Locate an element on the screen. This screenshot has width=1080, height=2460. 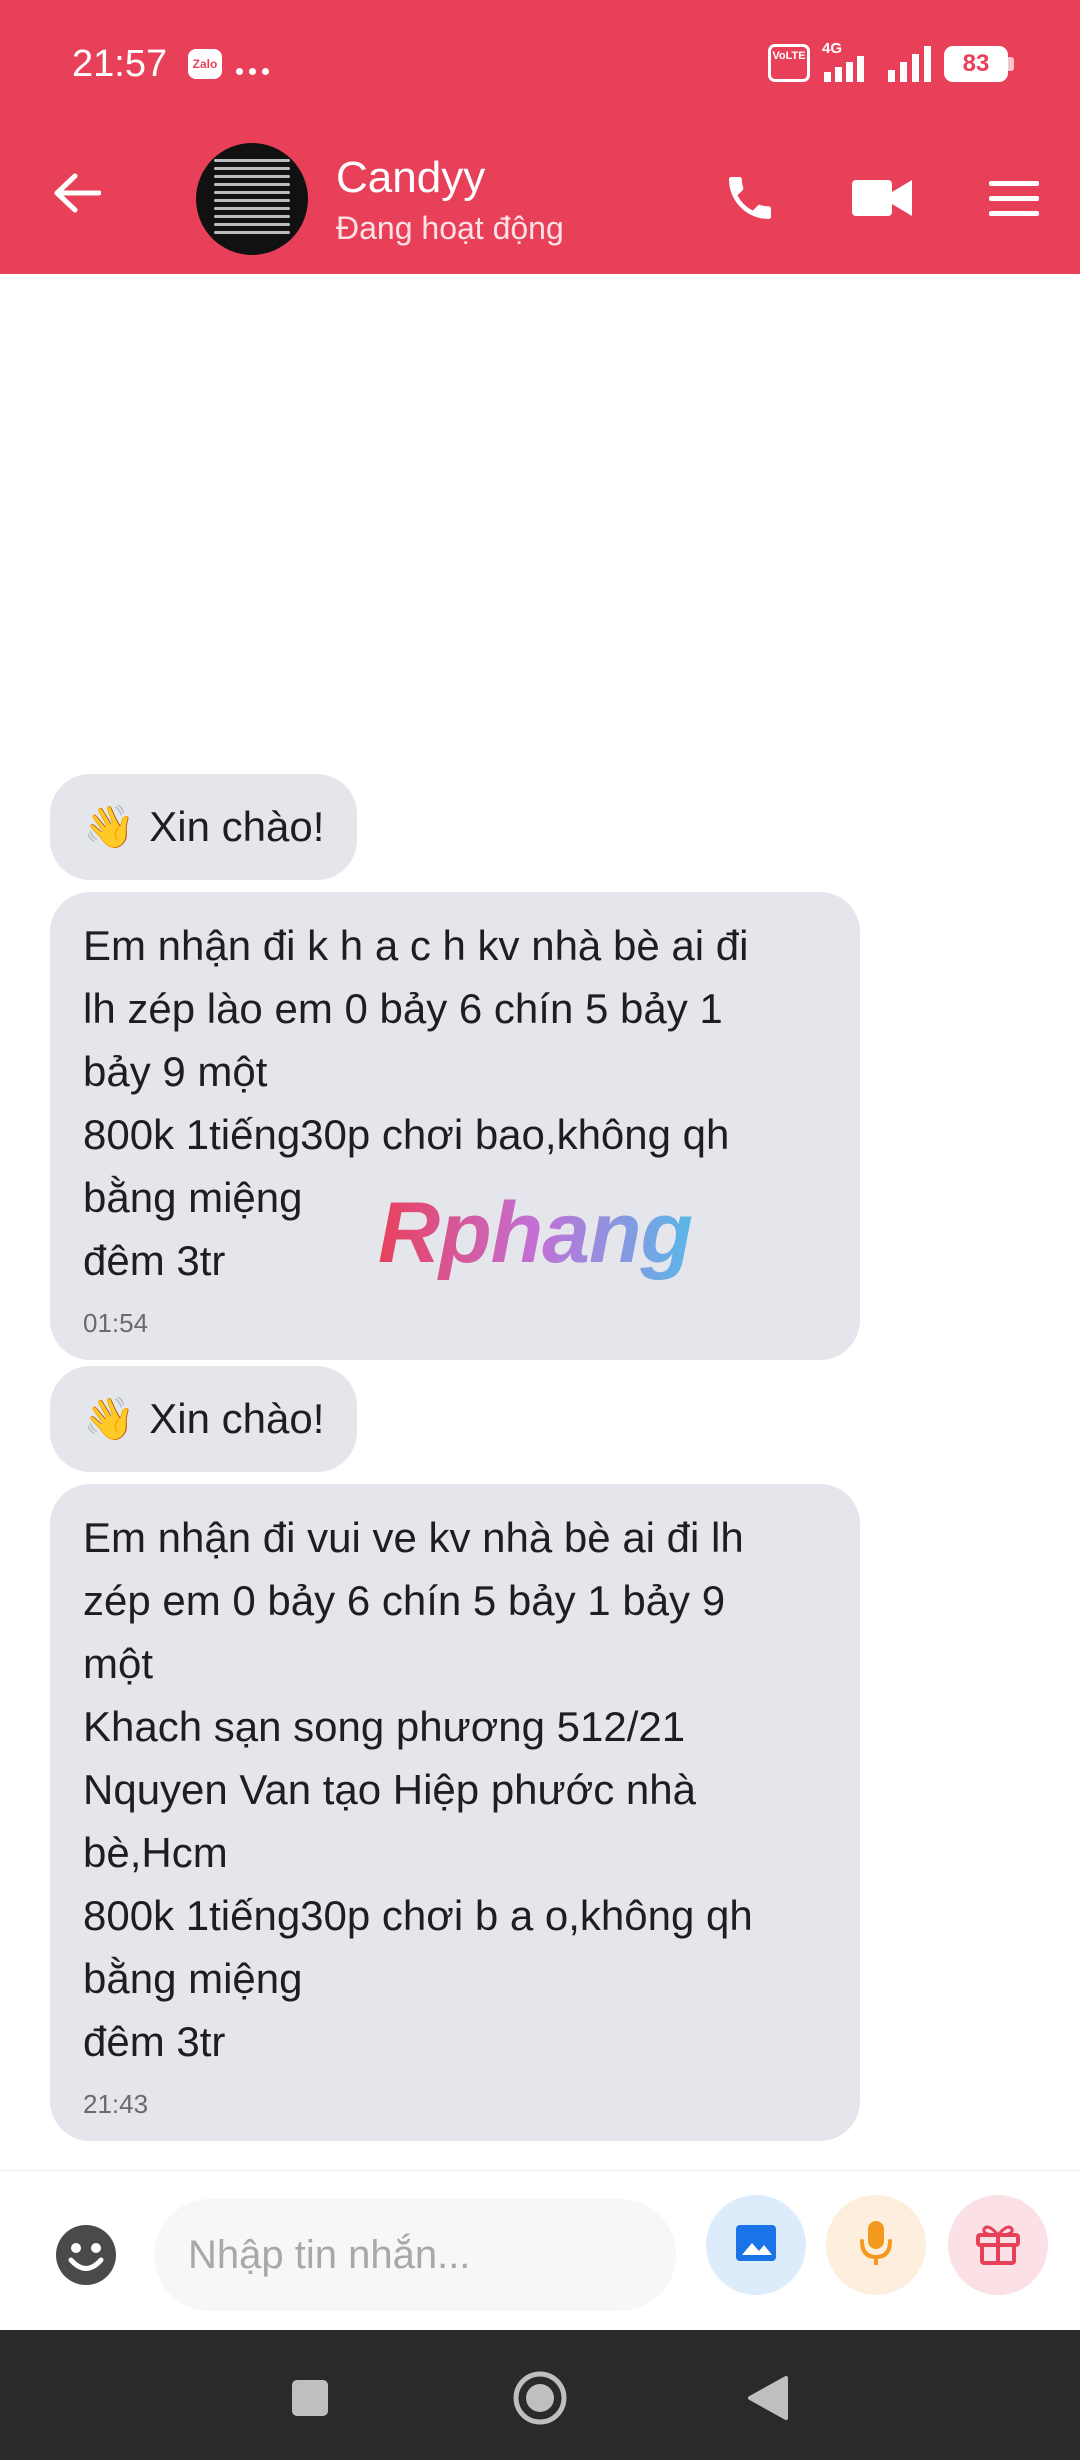
message-line: lh zép lào em 0 bảy 6 chín 5 bảy 1 is located at coordinates (403, 1008).